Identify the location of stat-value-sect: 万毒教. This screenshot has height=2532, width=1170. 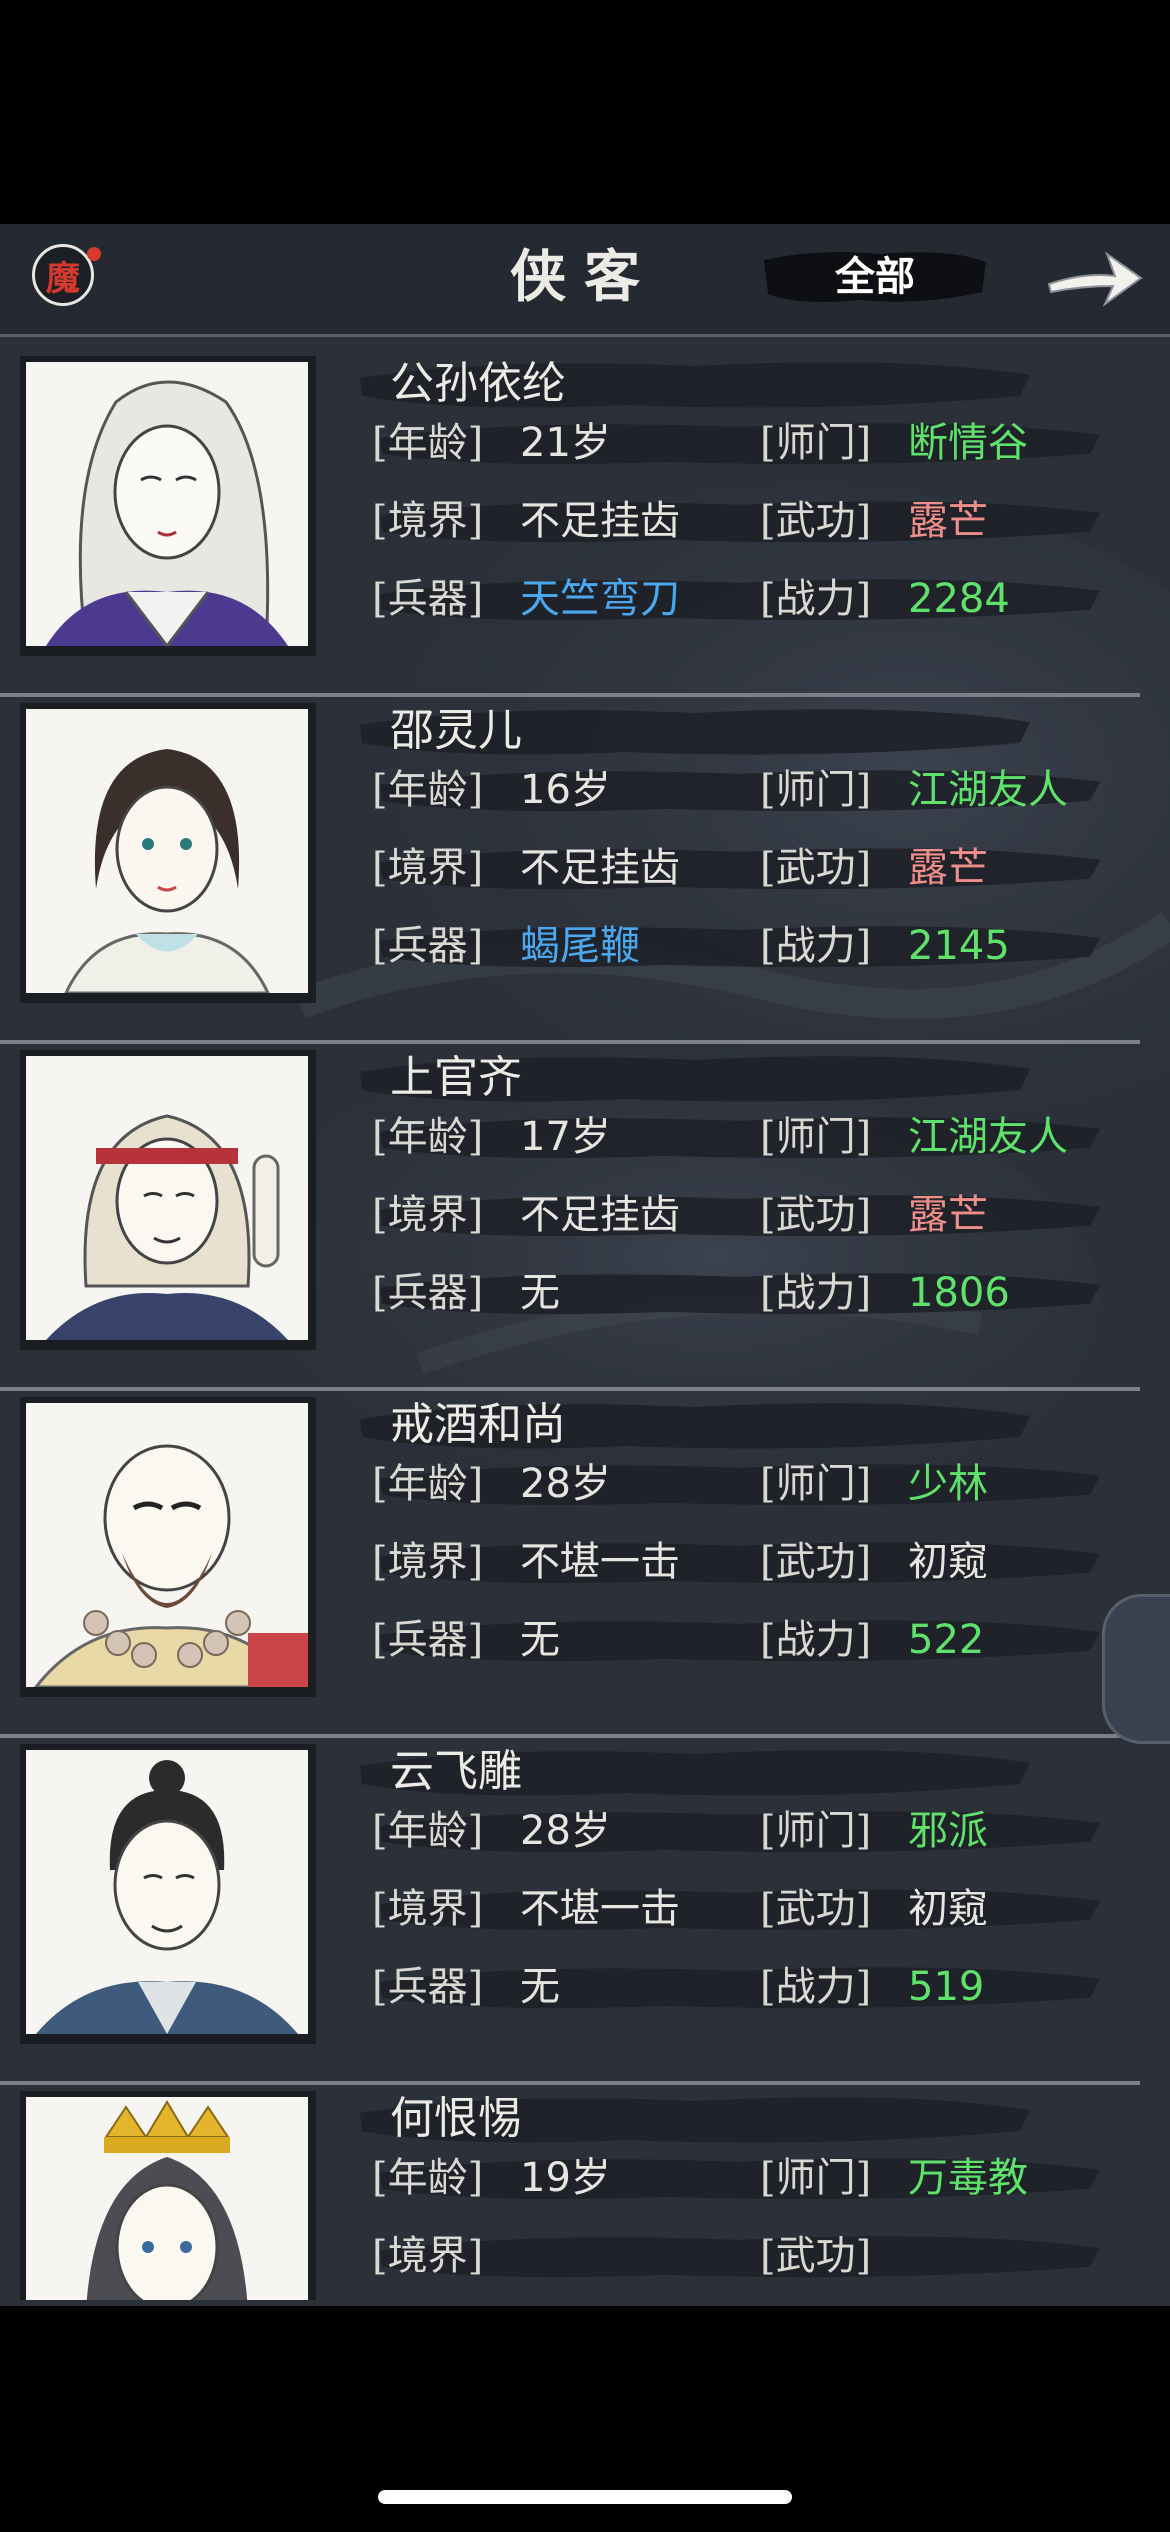
(968, 2178).